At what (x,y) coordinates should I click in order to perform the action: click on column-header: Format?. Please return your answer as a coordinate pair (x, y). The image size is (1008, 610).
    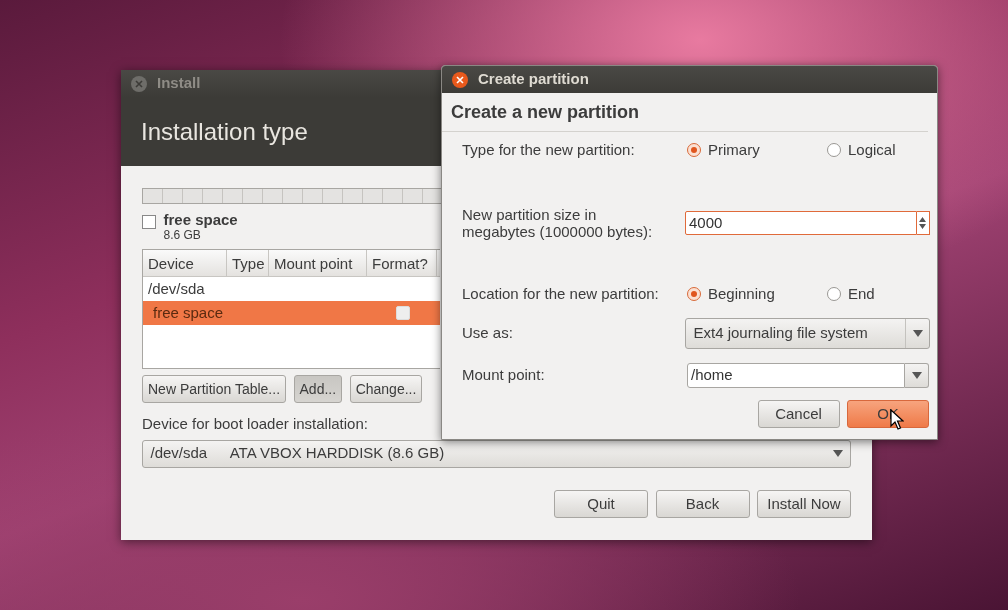
    Looking at the image, I should click on (402, 263).